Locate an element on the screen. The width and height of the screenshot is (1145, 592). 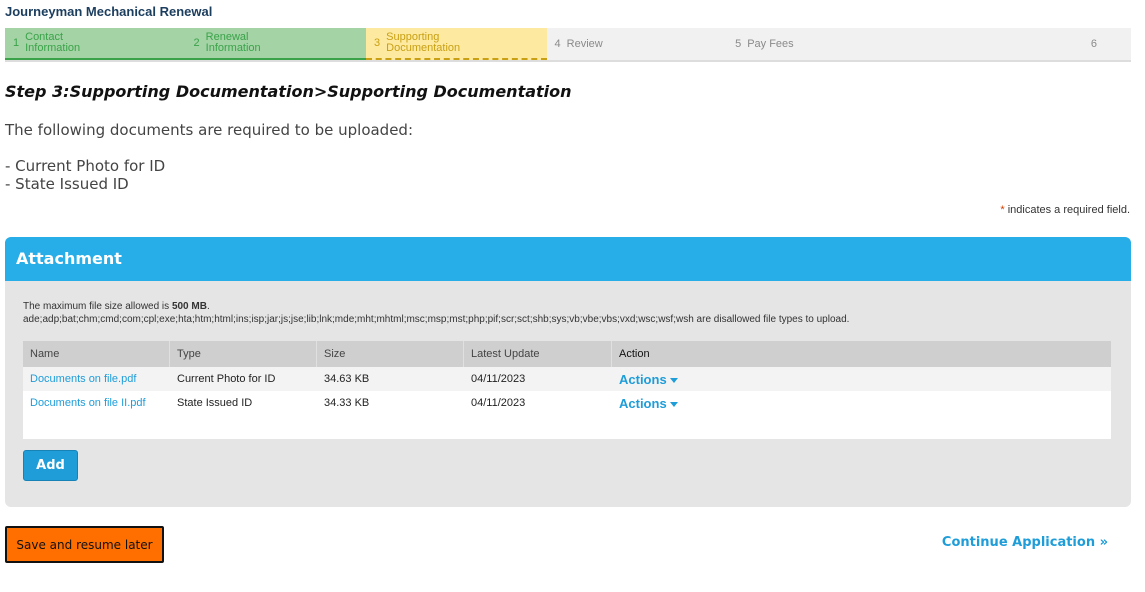
required-documents-list: - Current Photo for ID - State Issued ID is located at coordinates (85, 175).